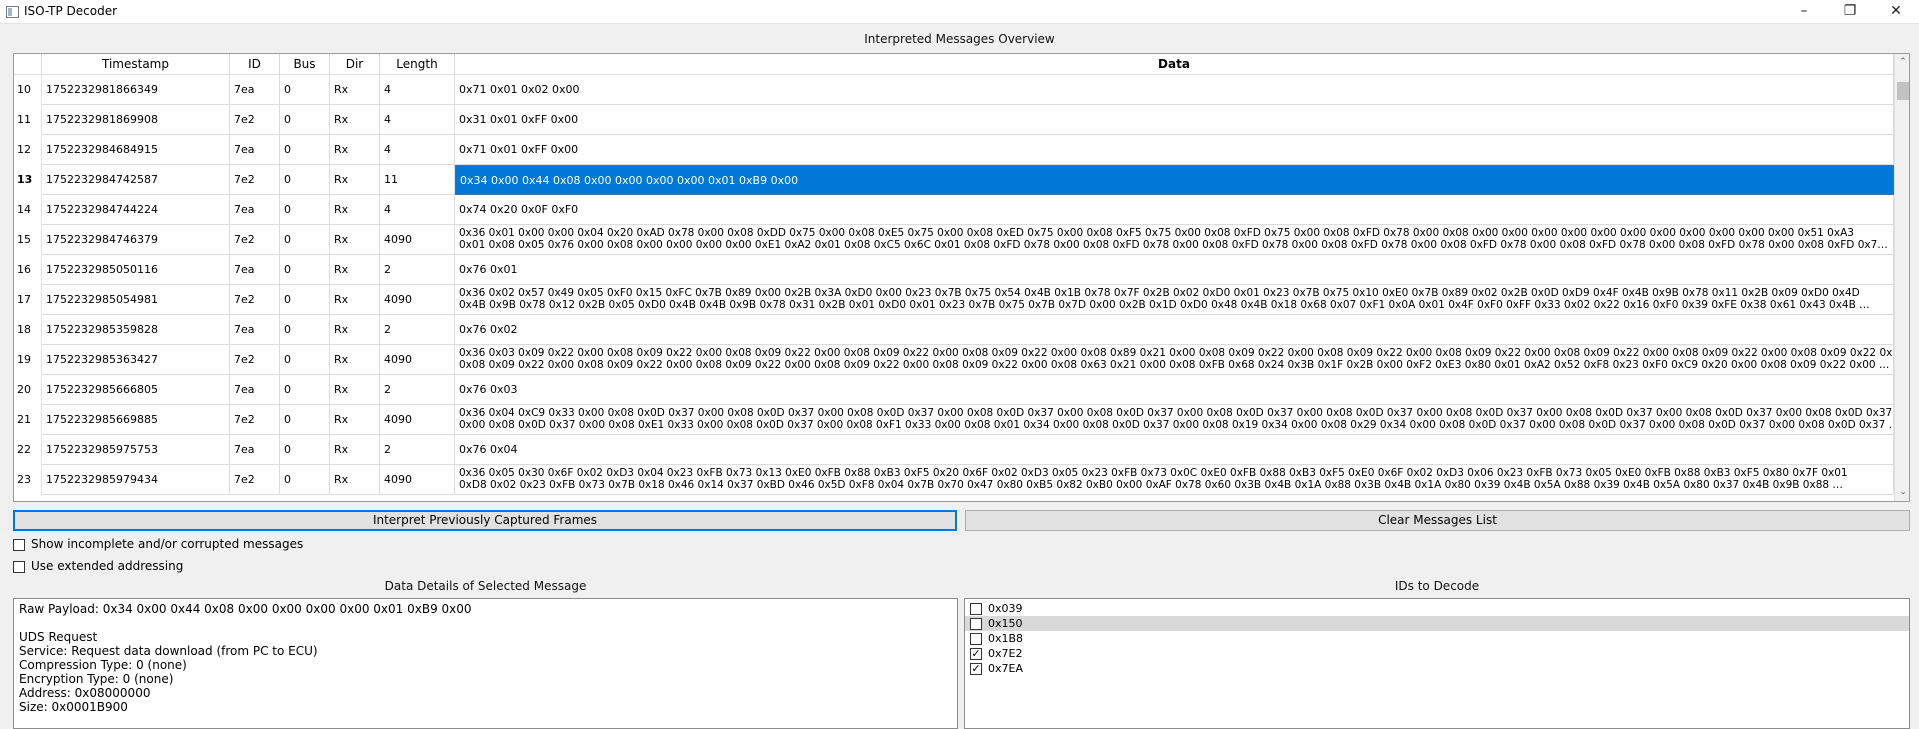 Image resolution: width=1919 pixels, height=729 pixels. What do you see at coordinates (1903, 91) in the screenshot?
I see `scroll-thumb` at bounding box center [1903, 91].